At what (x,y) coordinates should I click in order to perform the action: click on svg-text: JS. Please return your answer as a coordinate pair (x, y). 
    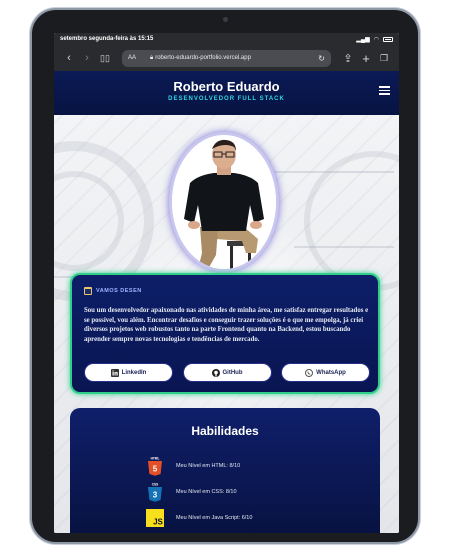
    Looking at the image, I should click on (158, 522).